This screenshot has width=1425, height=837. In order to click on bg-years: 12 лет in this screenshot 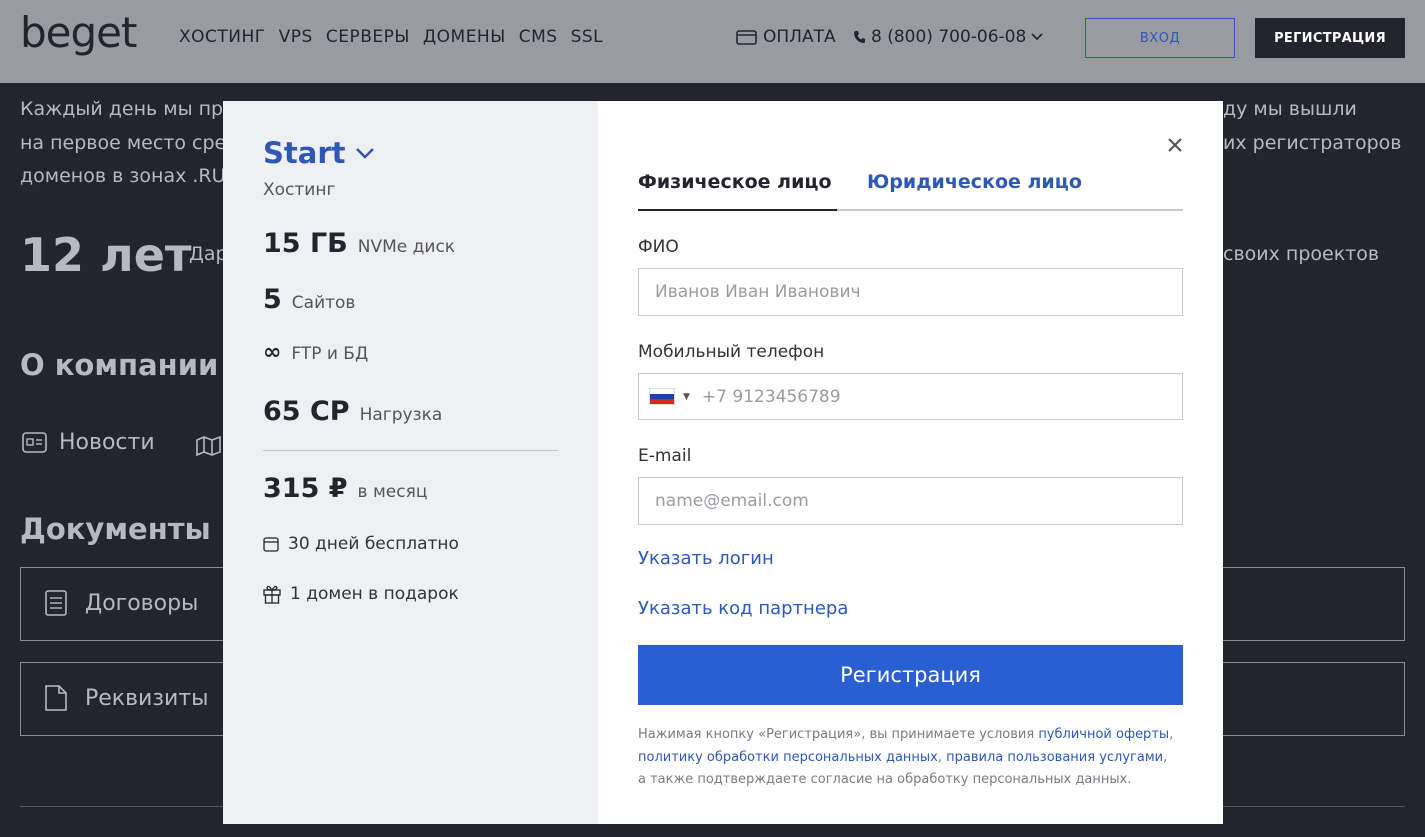, I will do `click(106, 255)`.